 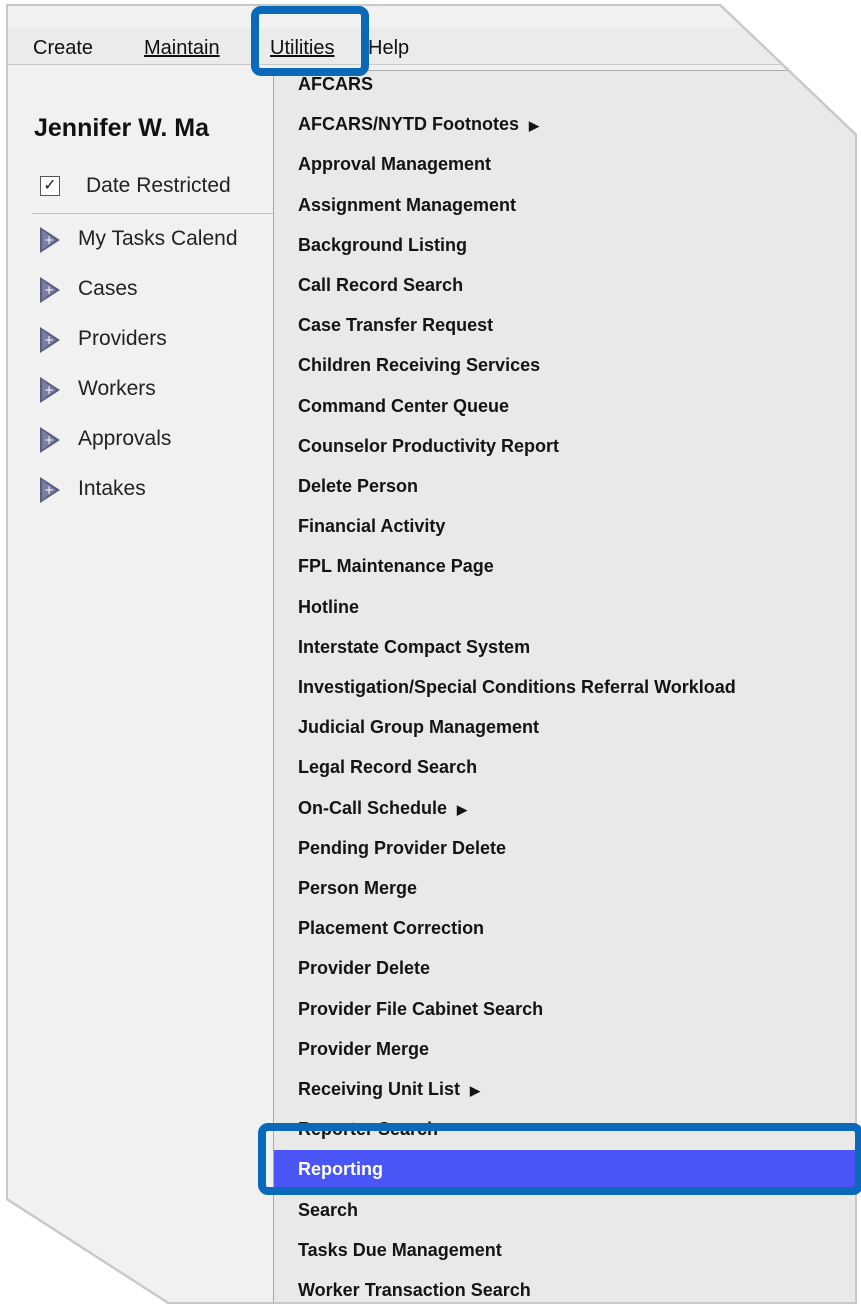 I want to click on menu-item: Children Receiving Services, so click(x=564, y=366).